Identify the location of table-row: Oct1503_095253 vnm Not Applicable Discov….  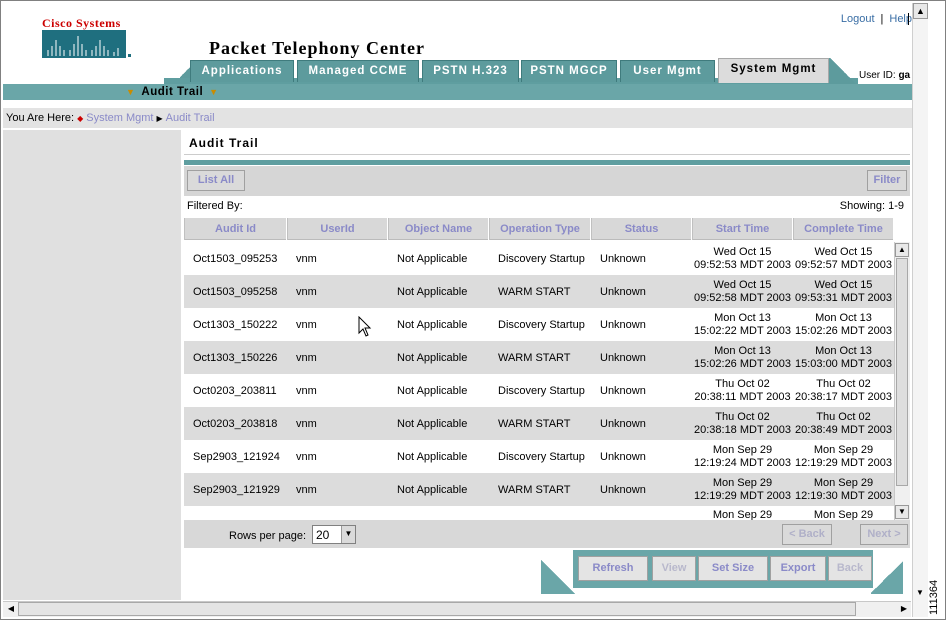
(539, 258).